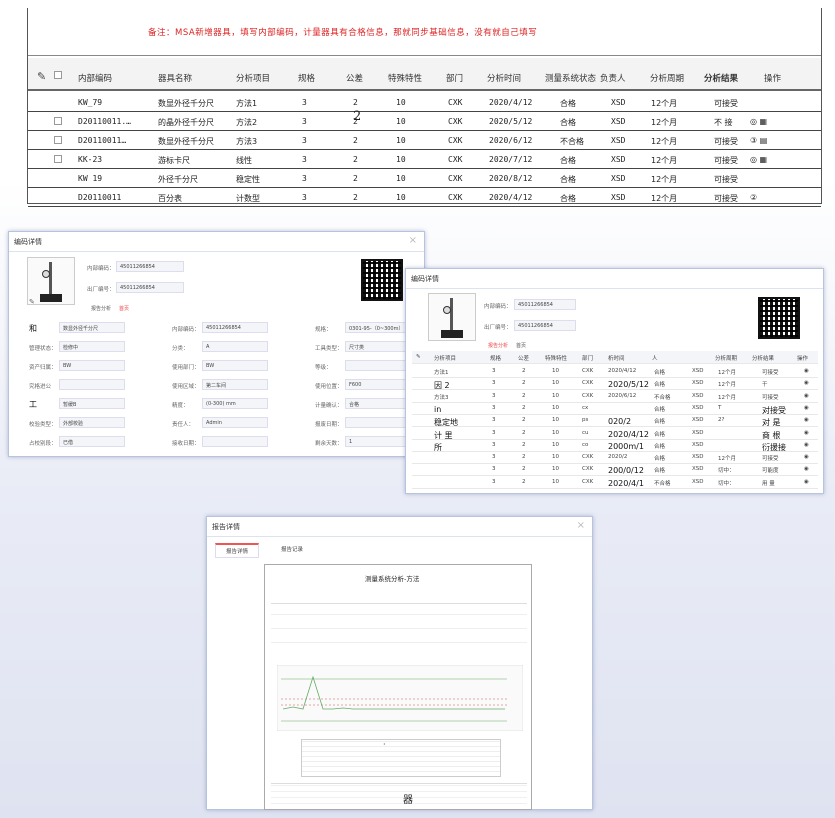  I want to click on cell-actions: ②, so click(753, 197).